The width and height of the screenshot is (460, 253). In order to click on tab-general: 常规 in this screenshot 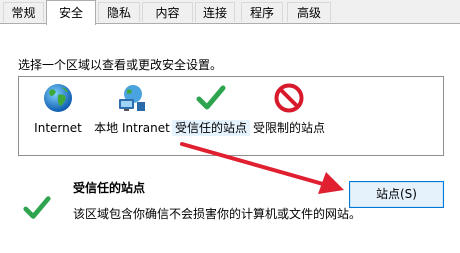, I will do `click(23, 12)`.